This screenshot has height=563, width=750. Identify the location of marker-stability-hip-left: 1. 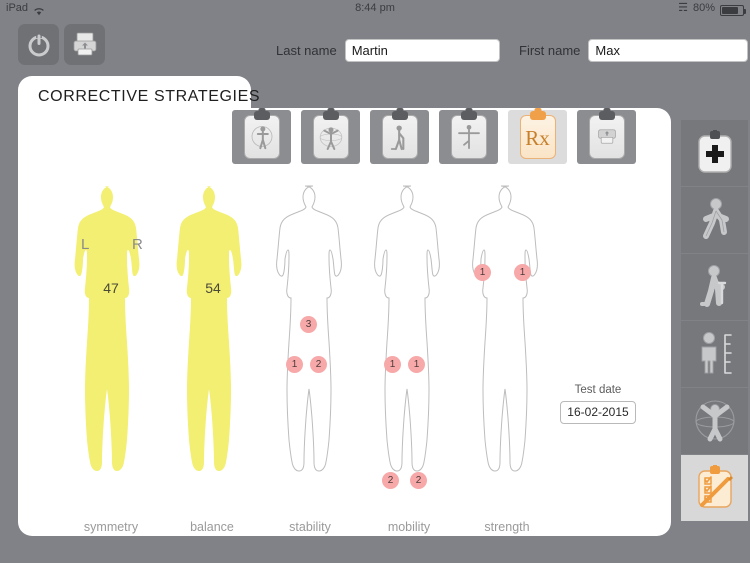
(294, 364).